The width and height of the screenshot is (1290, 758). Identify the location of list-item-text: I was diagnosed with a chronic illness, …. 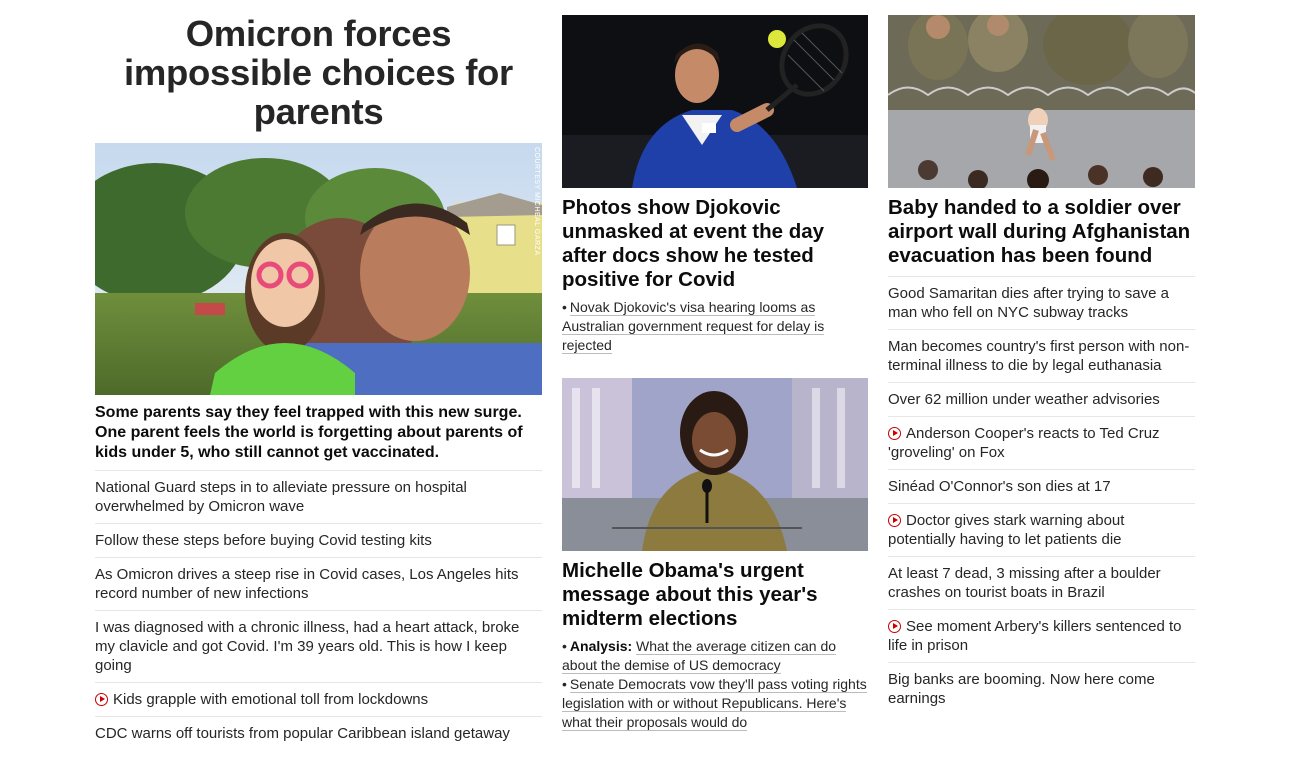
(307, 646).